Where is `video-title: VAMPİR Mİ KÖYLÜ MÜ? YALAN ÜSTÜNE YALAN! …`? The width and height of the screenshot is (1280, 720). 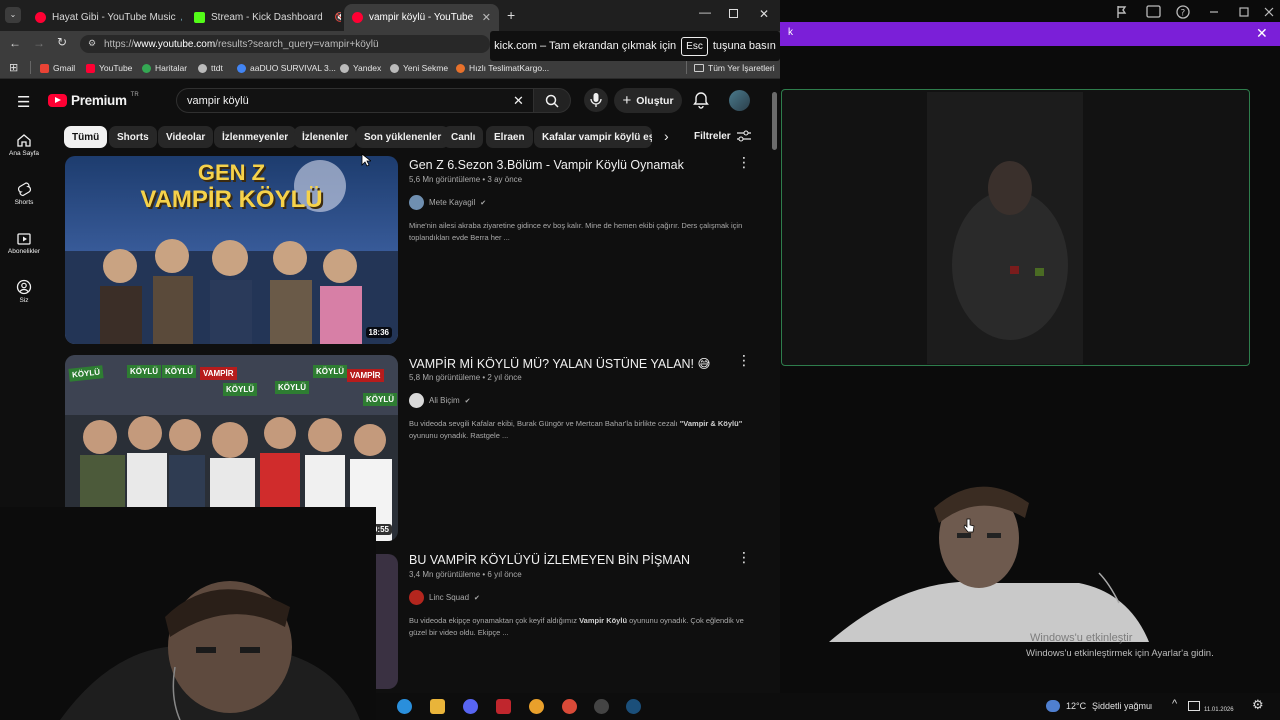 video-title: VAMPİR Mİ KÖYLÜ MÜ? YALAN ÜSTÜNE YALAN! … is located at coordinates (560, 363).